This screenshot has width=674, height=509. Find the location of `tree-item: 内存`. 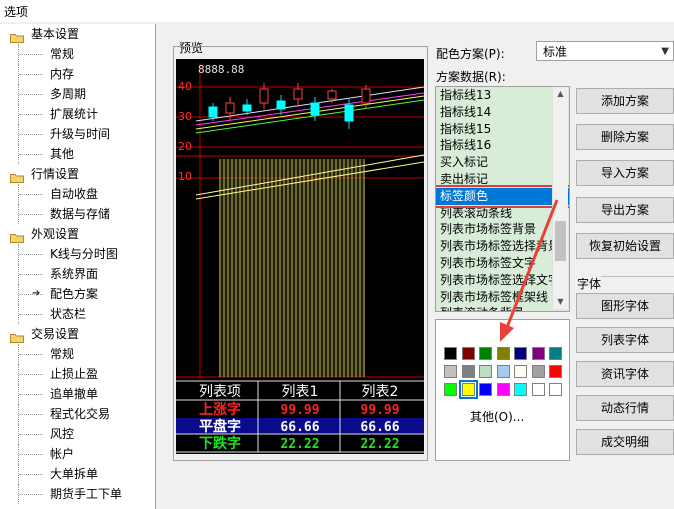

tree-item: 内存 is located at coordinates (77, 74).